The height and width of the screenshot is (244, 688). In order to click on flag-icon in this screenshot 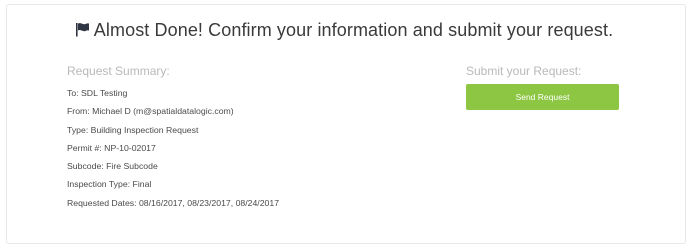, I will do `click(82, 31)`.